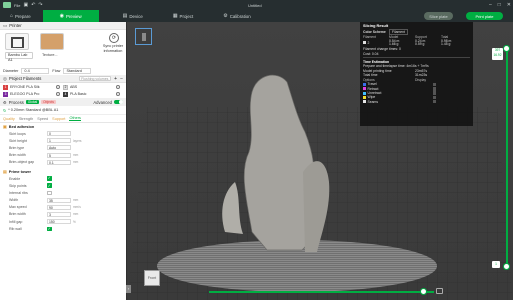  I want to click on process-section-header: ⚙ Process Global Objects Advanced, so click(63, 102).